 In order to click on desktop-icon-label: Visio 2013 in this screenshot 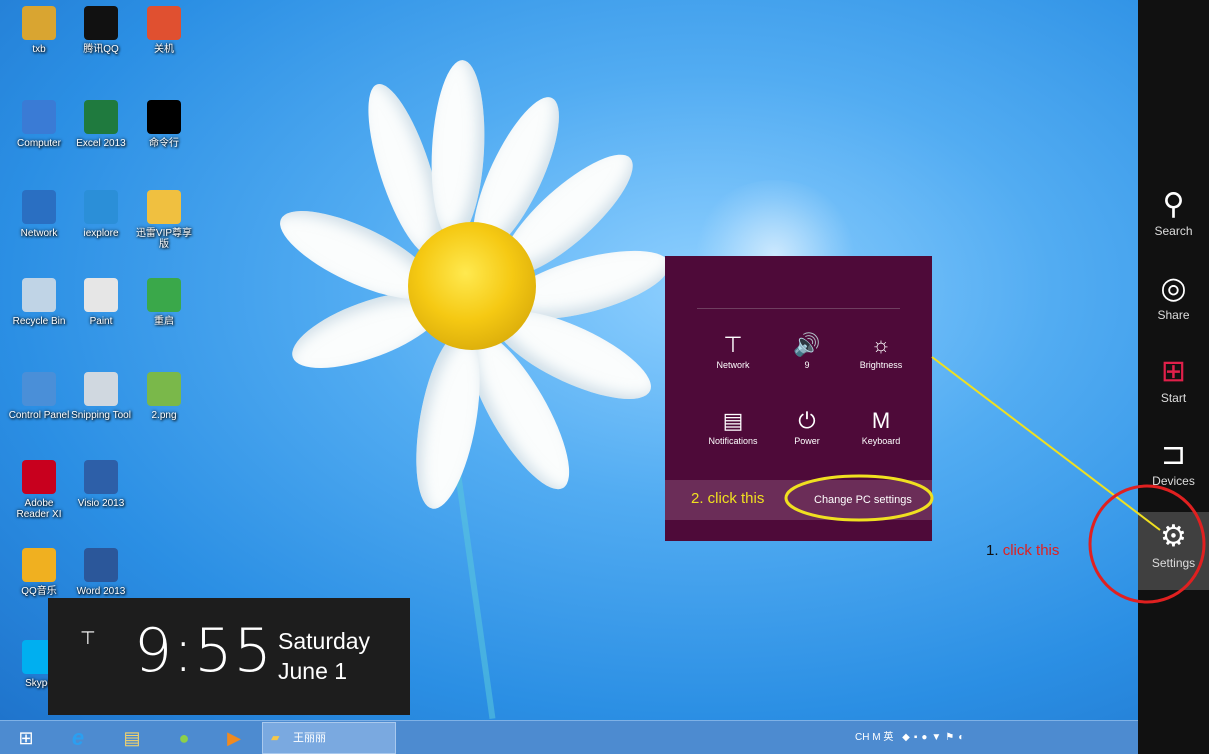, I will do `click(101, 503)`.